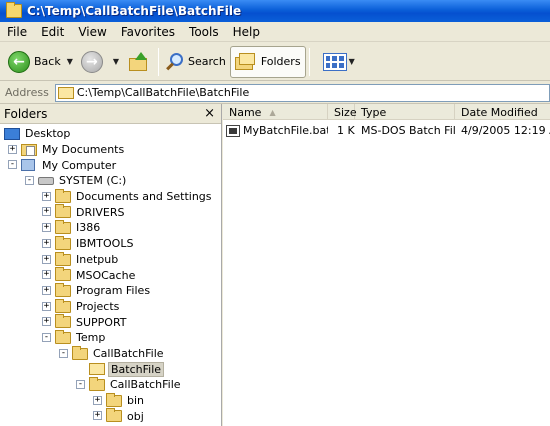  I want to click on address-input: C:\Temp\CallBatchFile\BatchFile, so click(302, 92).